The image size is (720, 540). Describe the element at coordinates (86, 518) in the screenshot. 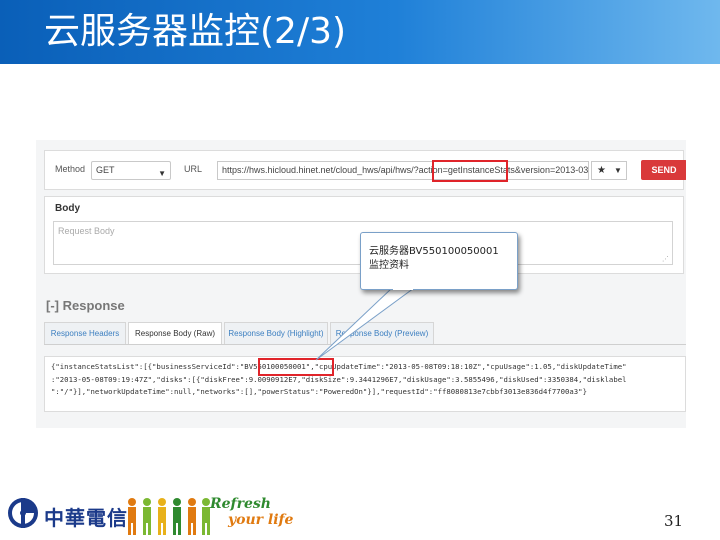

I see `company-name: 中華電信` at that location.